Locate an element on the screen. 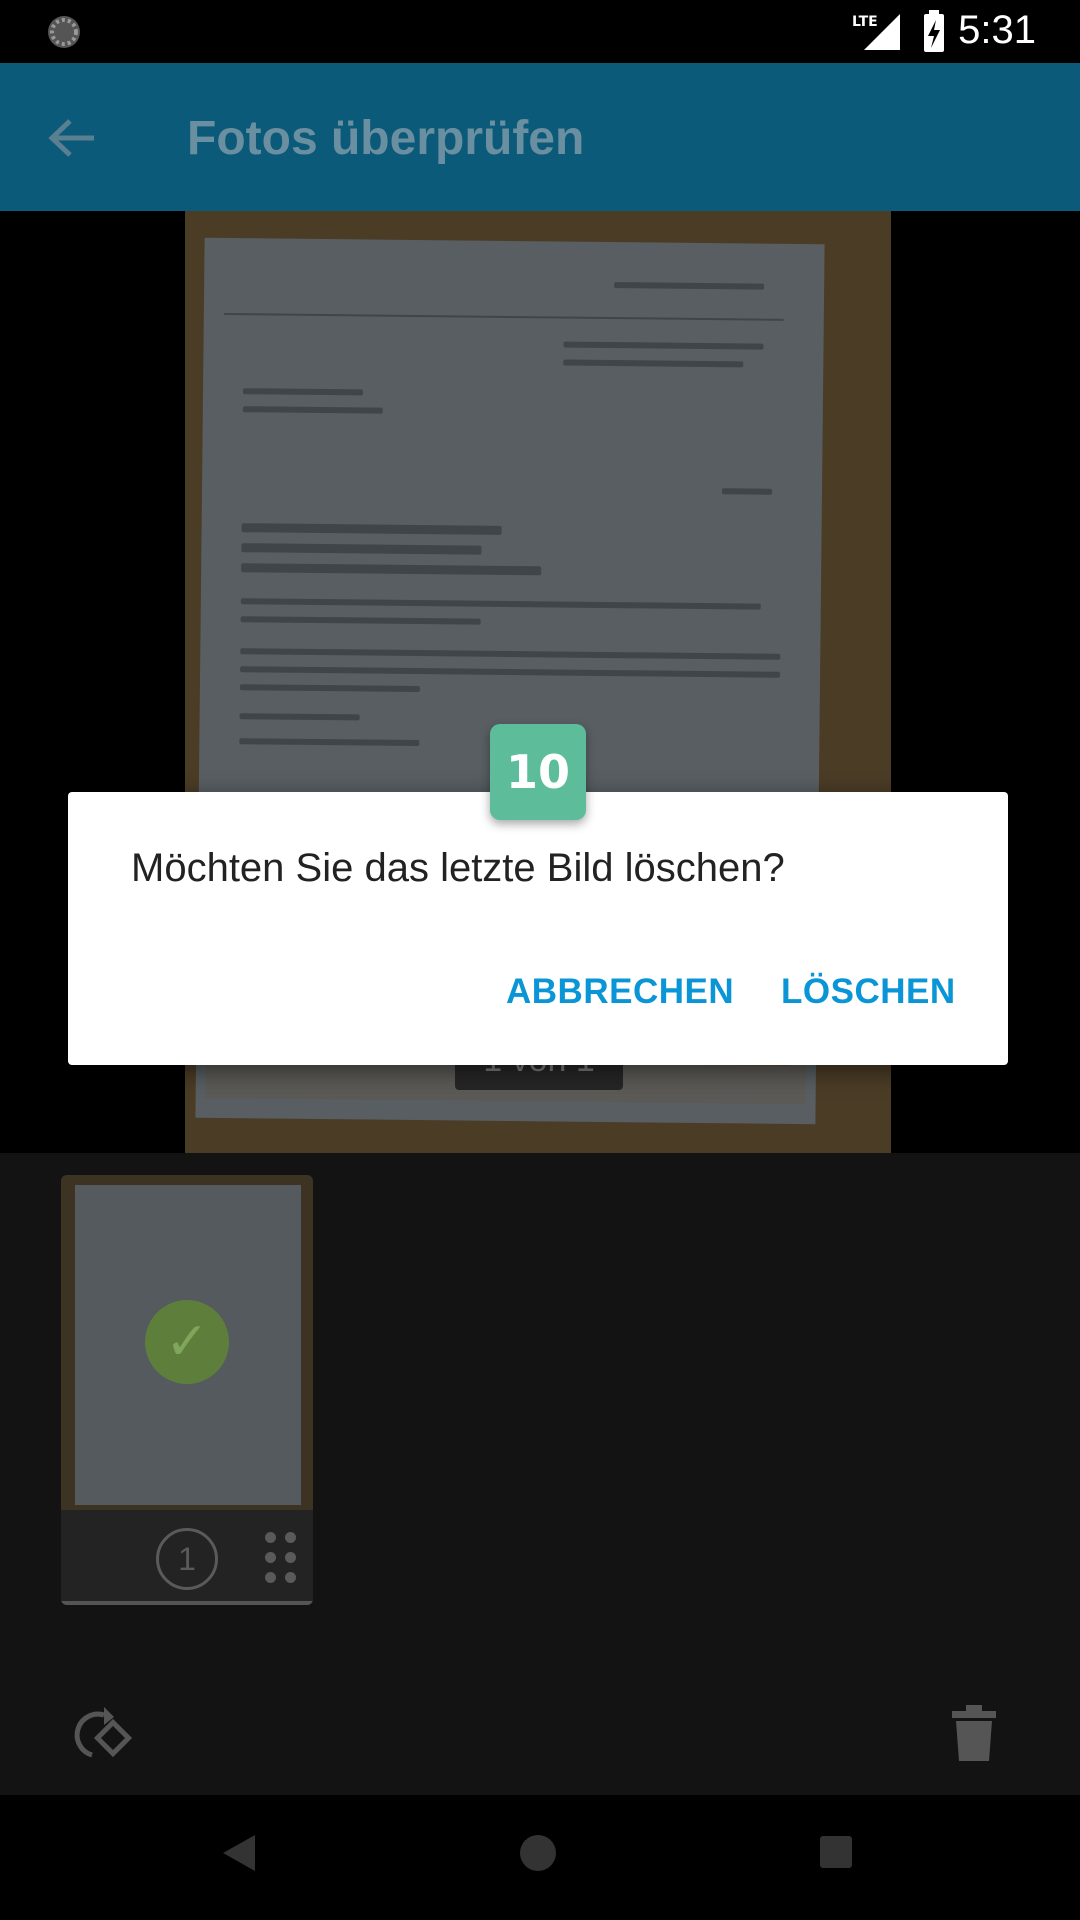 The height and width of the screenshot is (1920, 1080). lte-signal-icon: LTE is located at coordinates (876, 32).